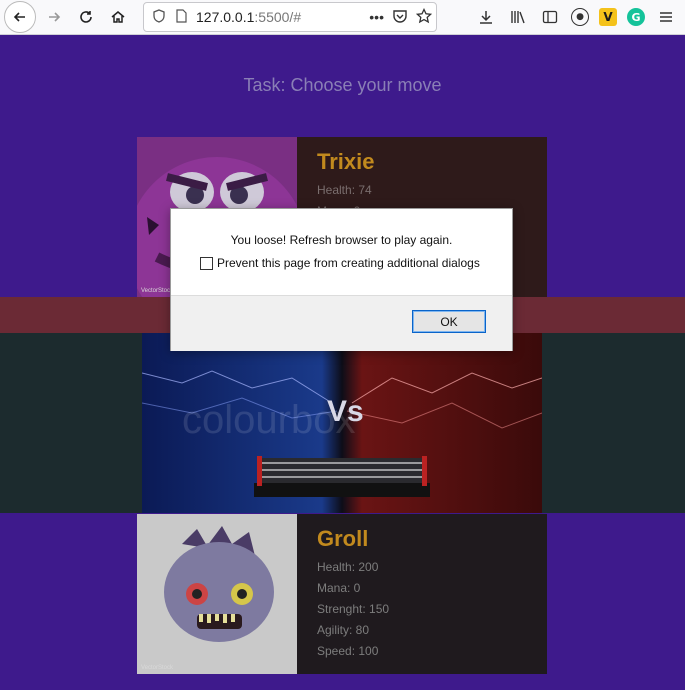  What do you see at coordinates (206, 263) in the screenshot?
I see `prevent-dialogs-checkbox` at bounding box center [206, 263].